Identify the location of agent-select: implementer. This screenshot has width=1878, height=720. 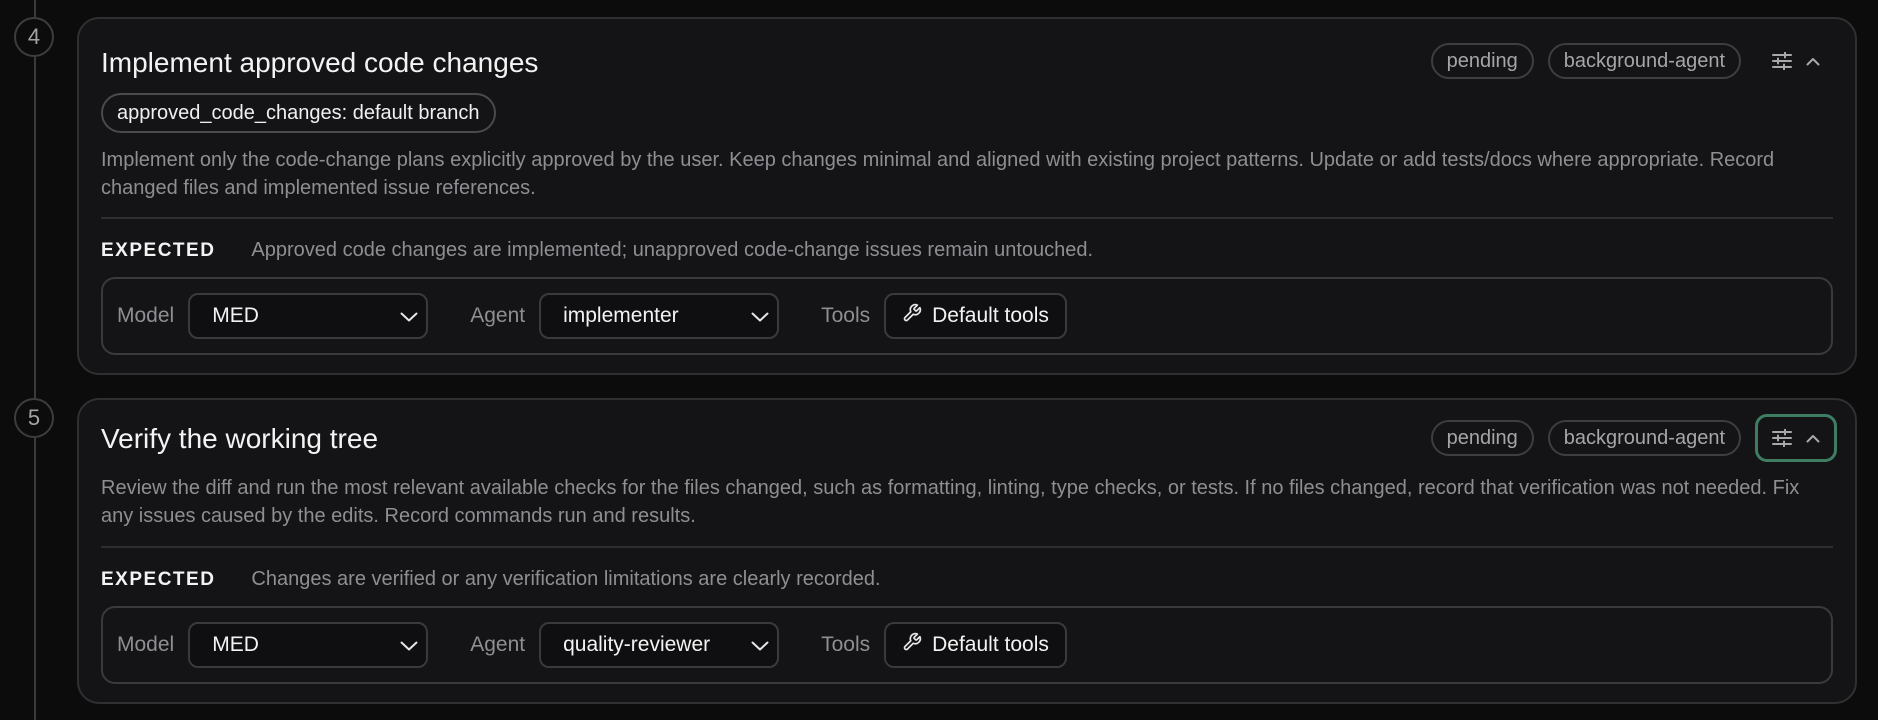
(659, 316).